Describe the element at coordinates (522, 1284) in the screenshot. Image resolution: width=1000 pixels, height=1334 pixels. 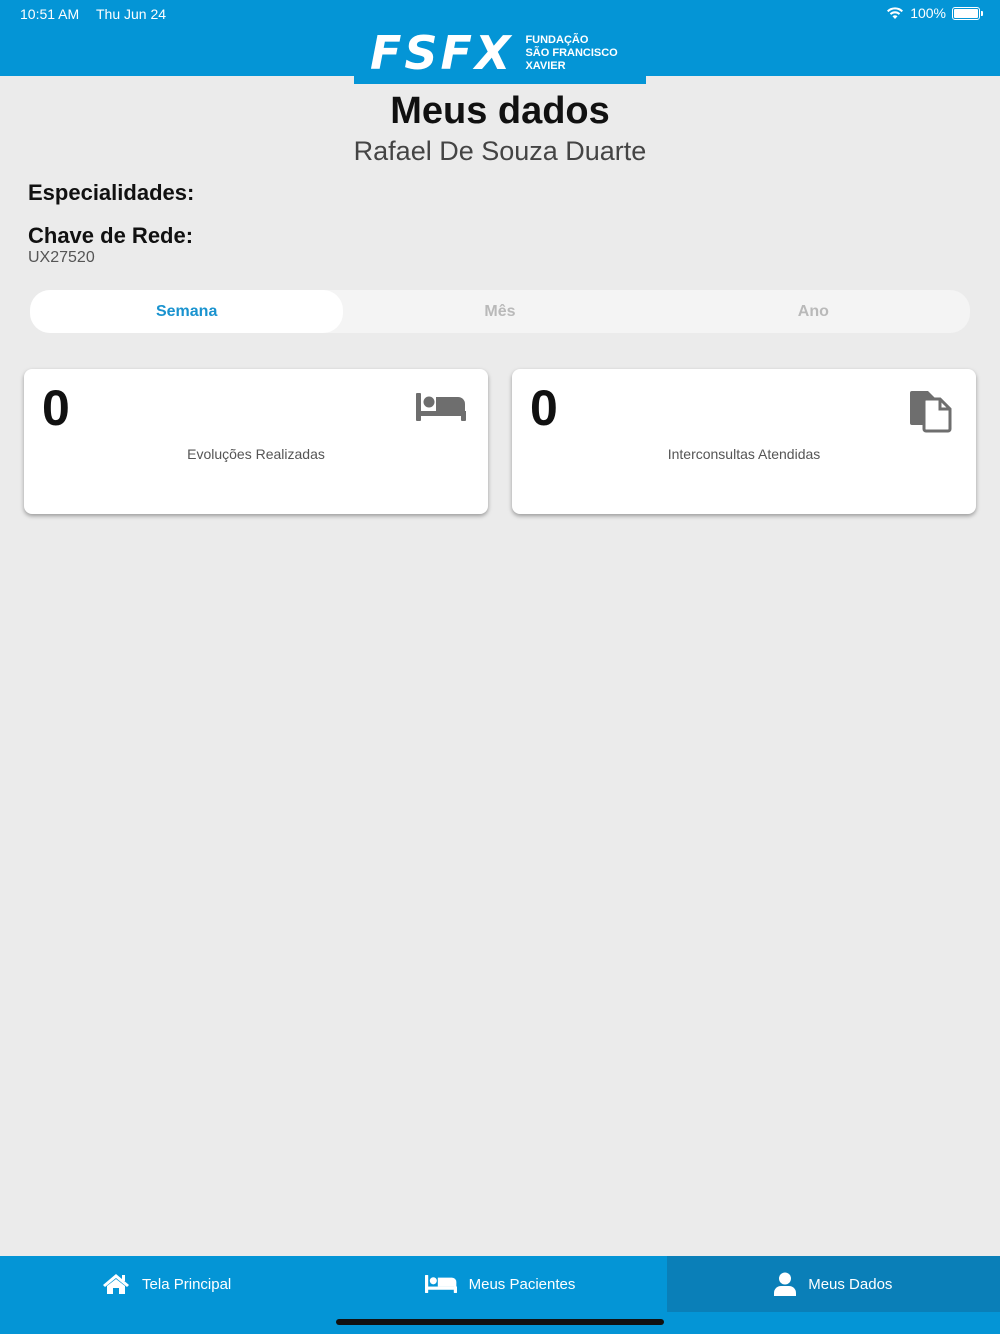
I see `nav-meus-pacientes-label: Meus Pacientes` at that location.